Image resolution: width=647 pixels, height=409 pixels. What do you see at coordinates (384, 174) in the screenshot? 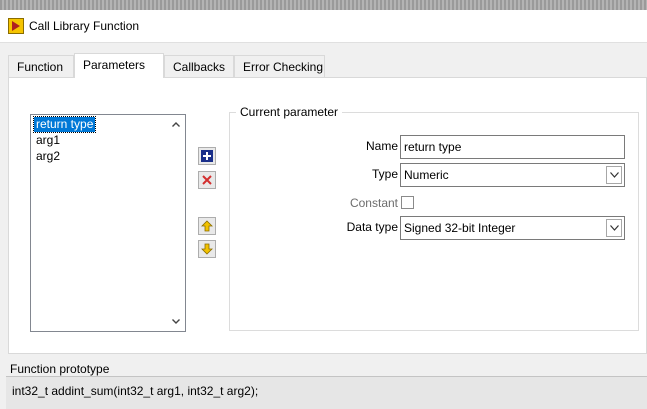
I see `type-label: Type` at bounding box center [384, 174].